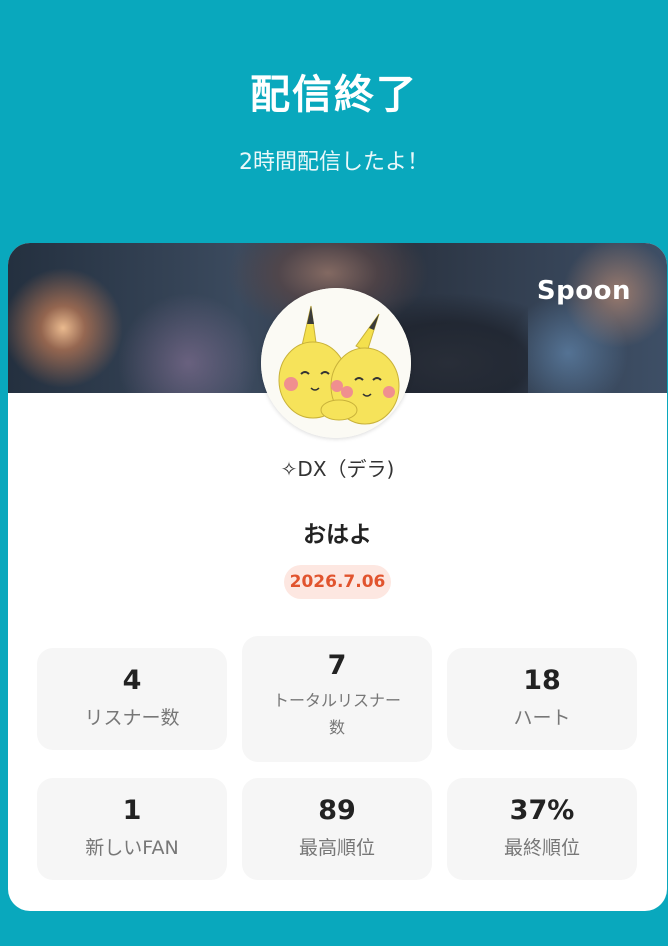 The image size is (668, 946). Describe the element at coordinates (132, 680) in the screenshot. I see `stat-value: 4` at that location.